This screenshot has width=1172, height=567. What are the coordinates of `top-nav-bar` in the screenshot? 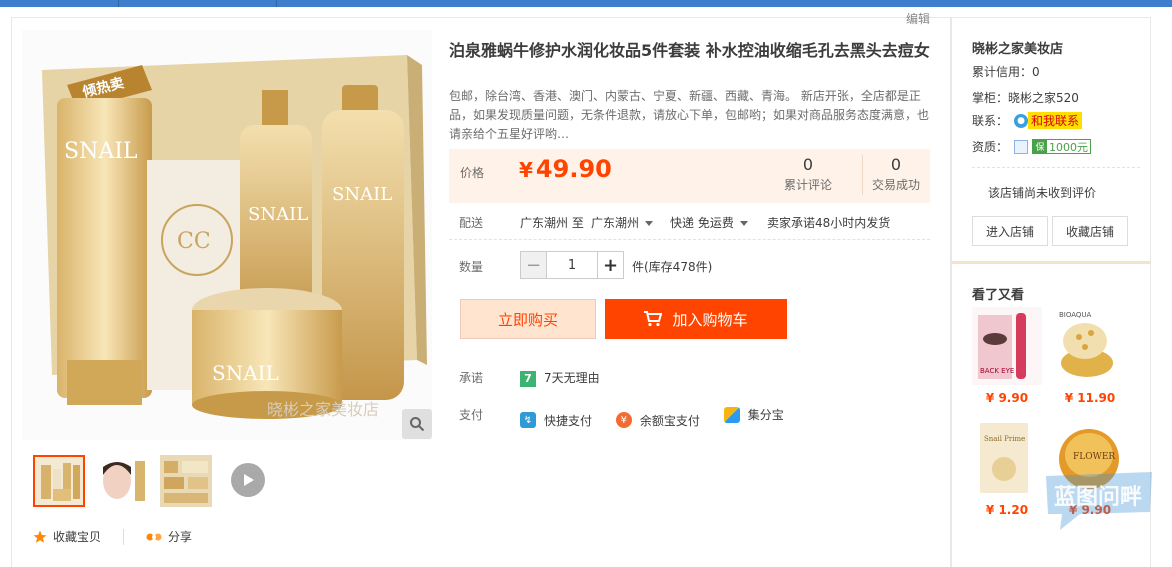 It's located at (586, 3).